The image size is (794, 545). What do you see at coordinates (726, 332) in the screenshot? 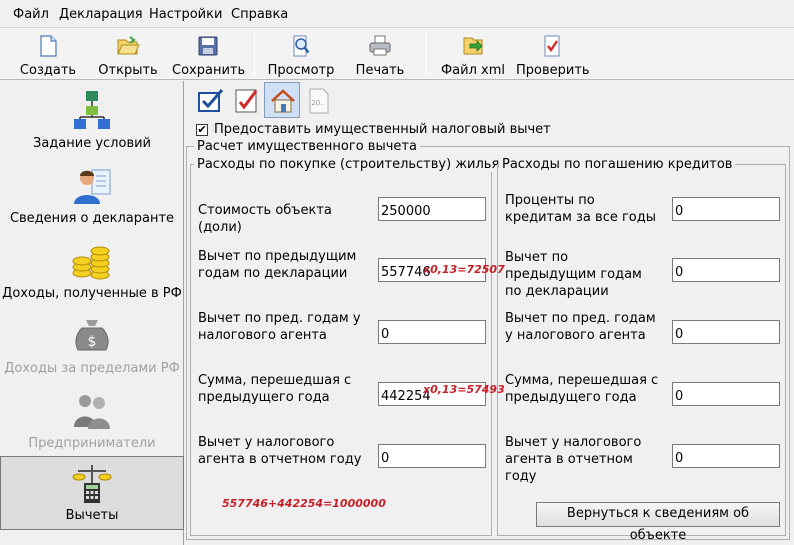
I see `loan-prev-years-agent-deduction-input` at bounding box center [726, 332].